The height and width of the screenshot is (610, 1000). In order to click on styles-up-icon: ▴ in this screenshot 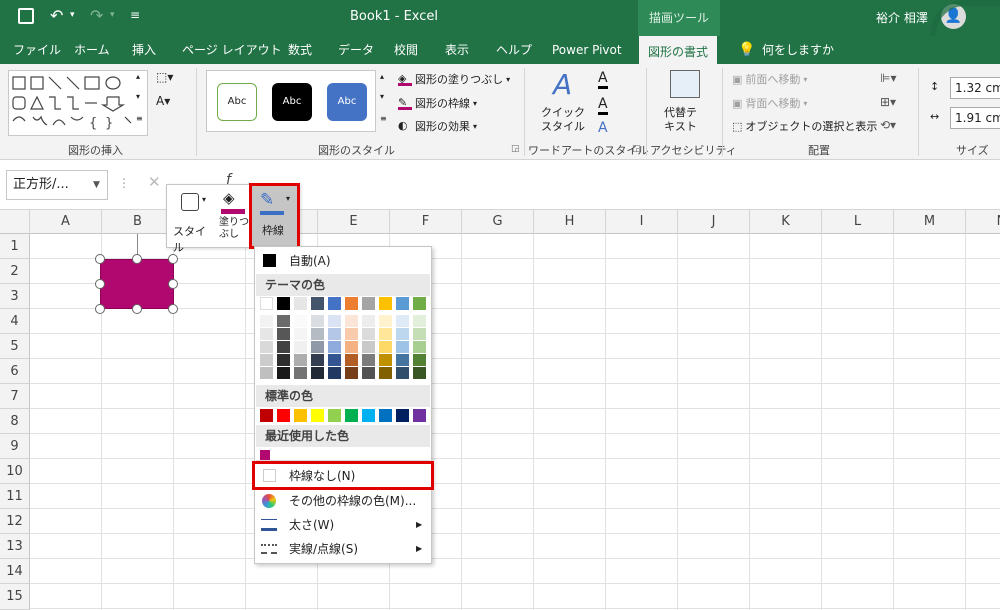, I will do `click(382, 76)`.